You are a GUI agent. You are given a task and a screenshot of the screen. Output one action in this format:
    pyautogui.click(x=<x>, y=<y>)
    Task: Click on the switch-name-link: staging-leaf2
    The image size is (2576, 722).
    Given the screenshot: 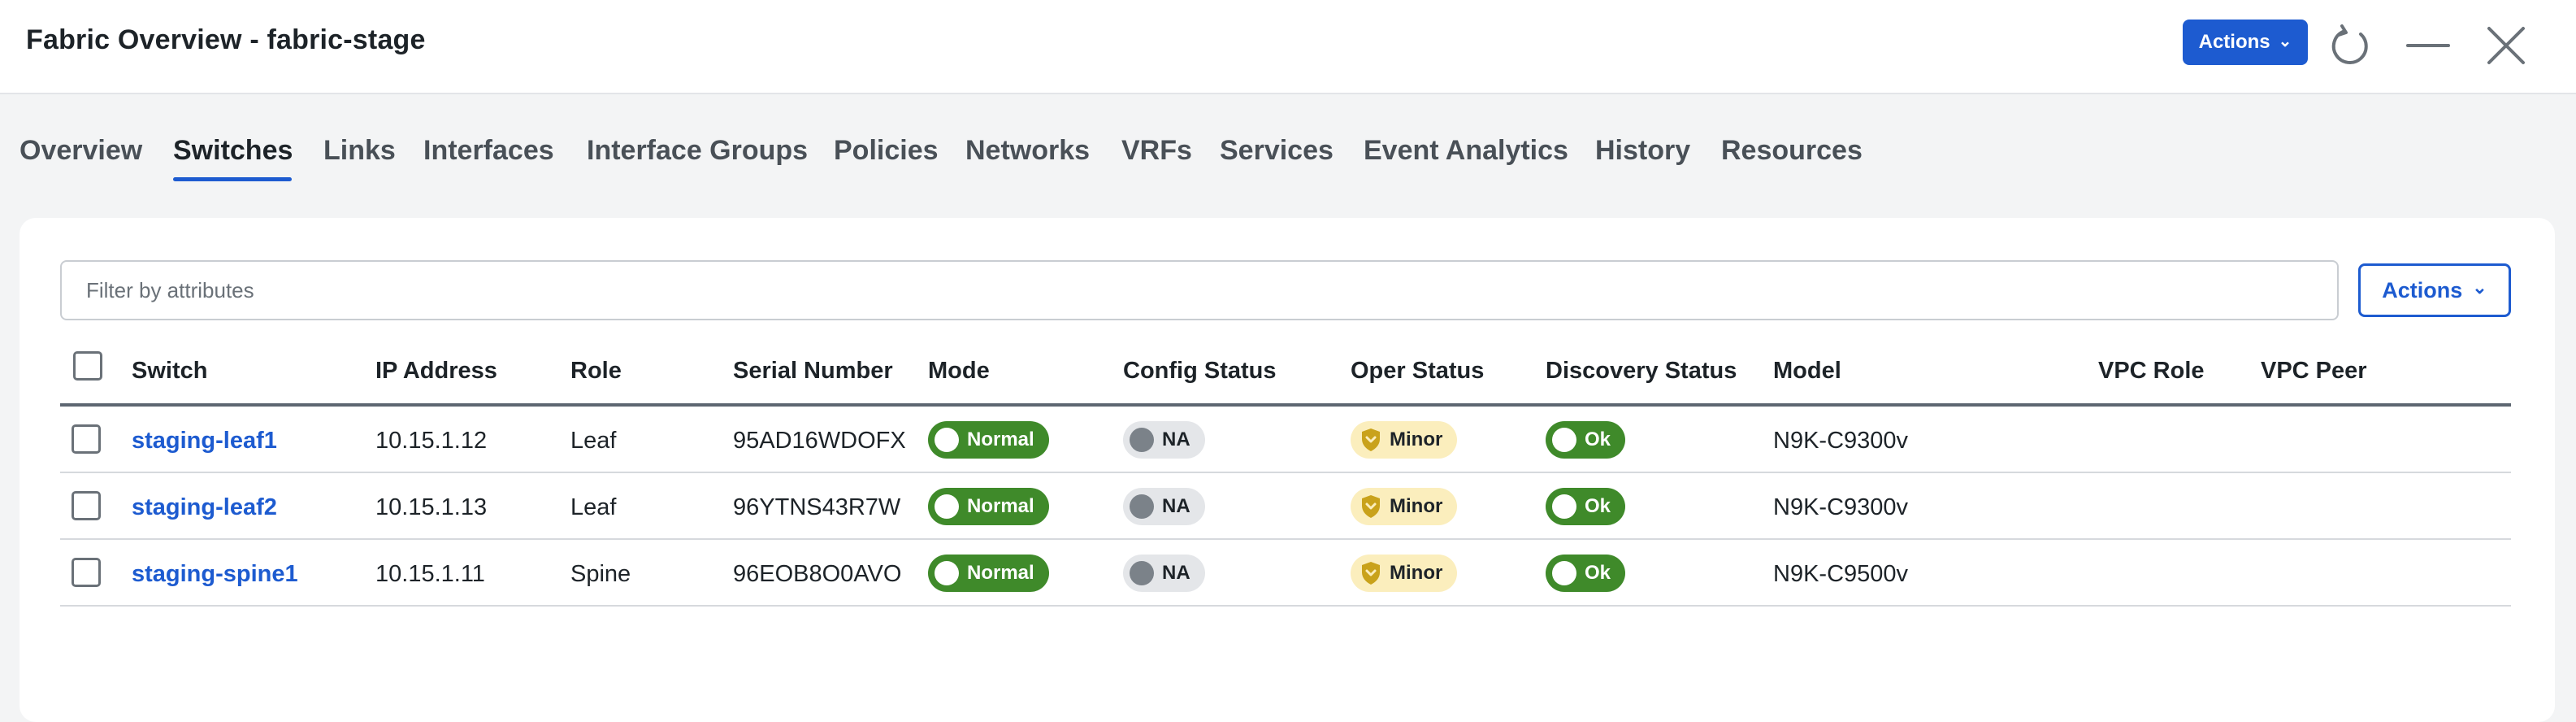 What is the action you would take?
    pyautogui.click(x=204, y=507)
    